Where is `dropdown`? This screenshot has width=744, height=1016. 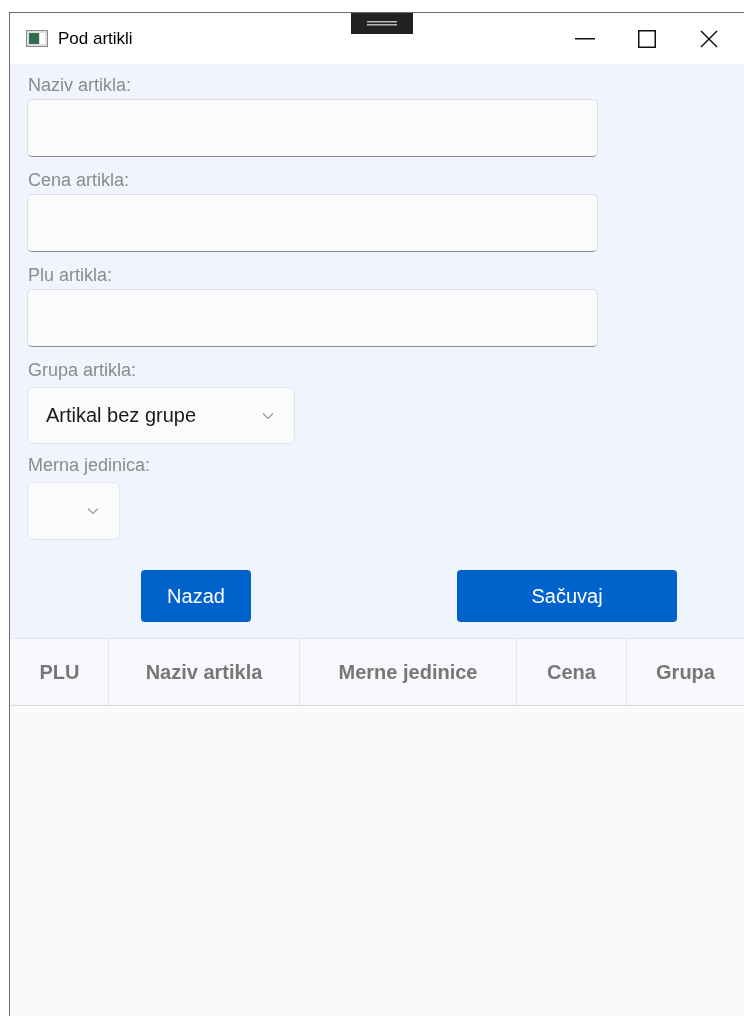 dropdown is located at coordinates (73, 511).